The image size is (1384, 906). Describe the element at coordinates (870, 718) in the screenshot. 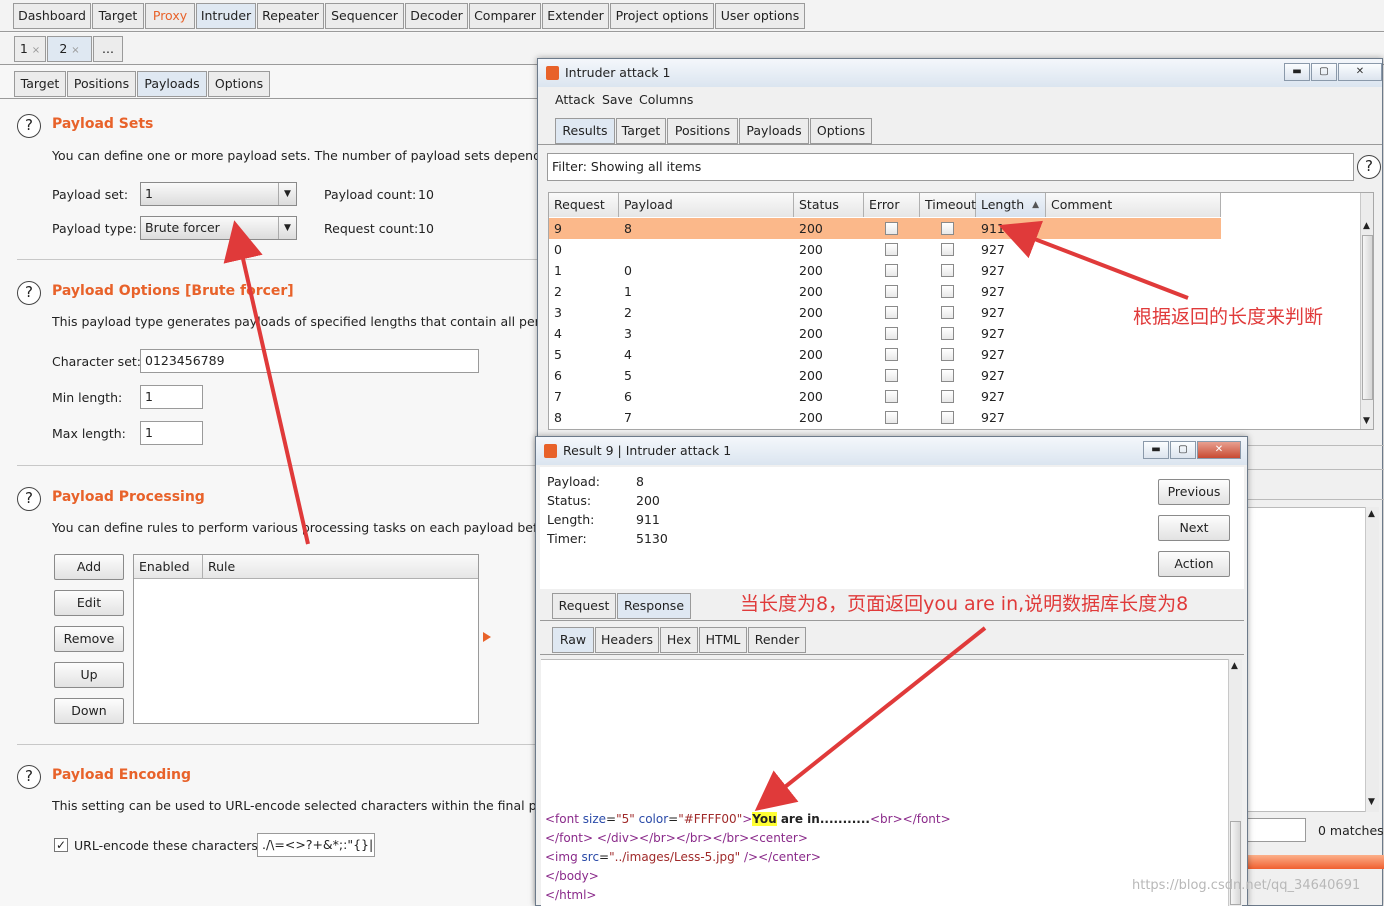

I see `arrow-to-you-are-in` at that location.